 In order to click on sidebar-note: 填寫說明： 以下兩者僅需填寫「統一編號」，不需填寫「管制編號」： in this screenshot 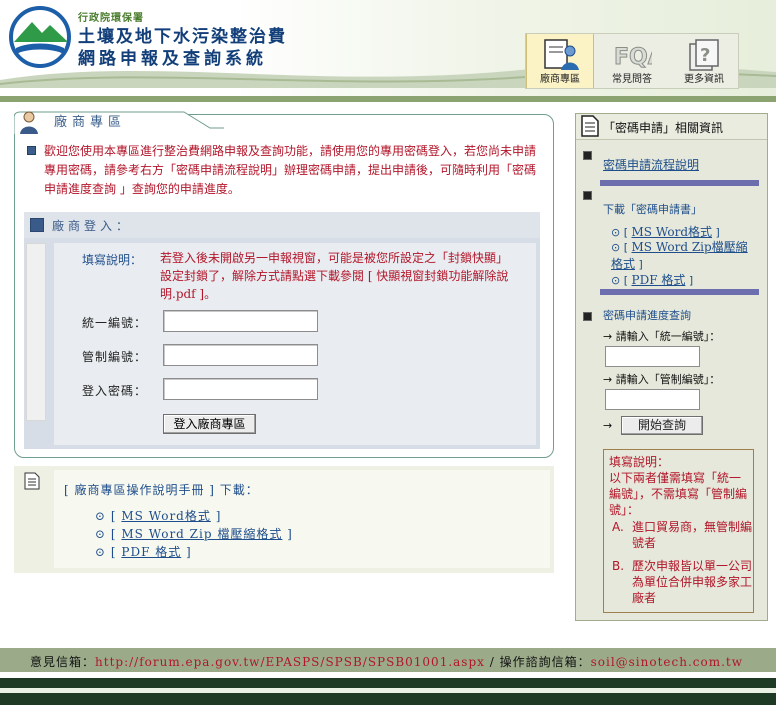, I will do `click(679, 486)`.